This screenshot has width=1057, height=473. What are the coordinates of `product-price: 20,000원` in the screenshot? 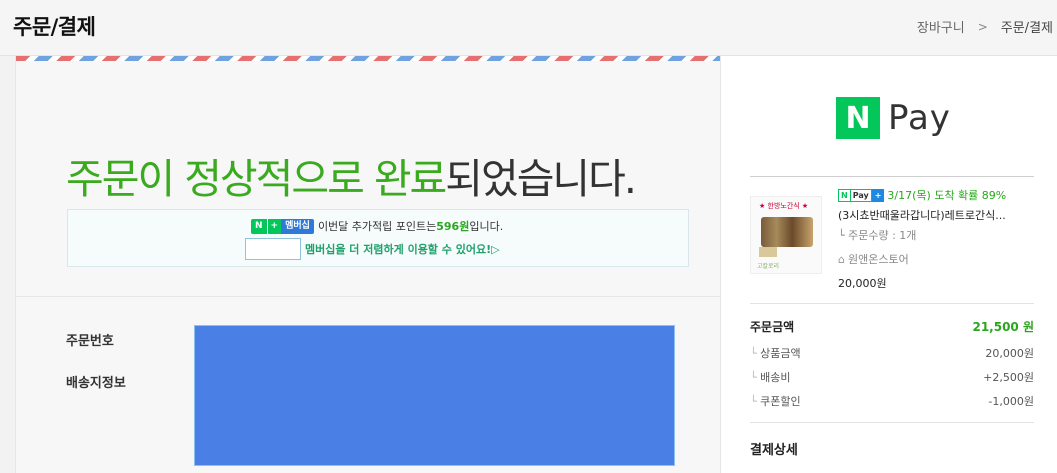 It's located at (862, 283).